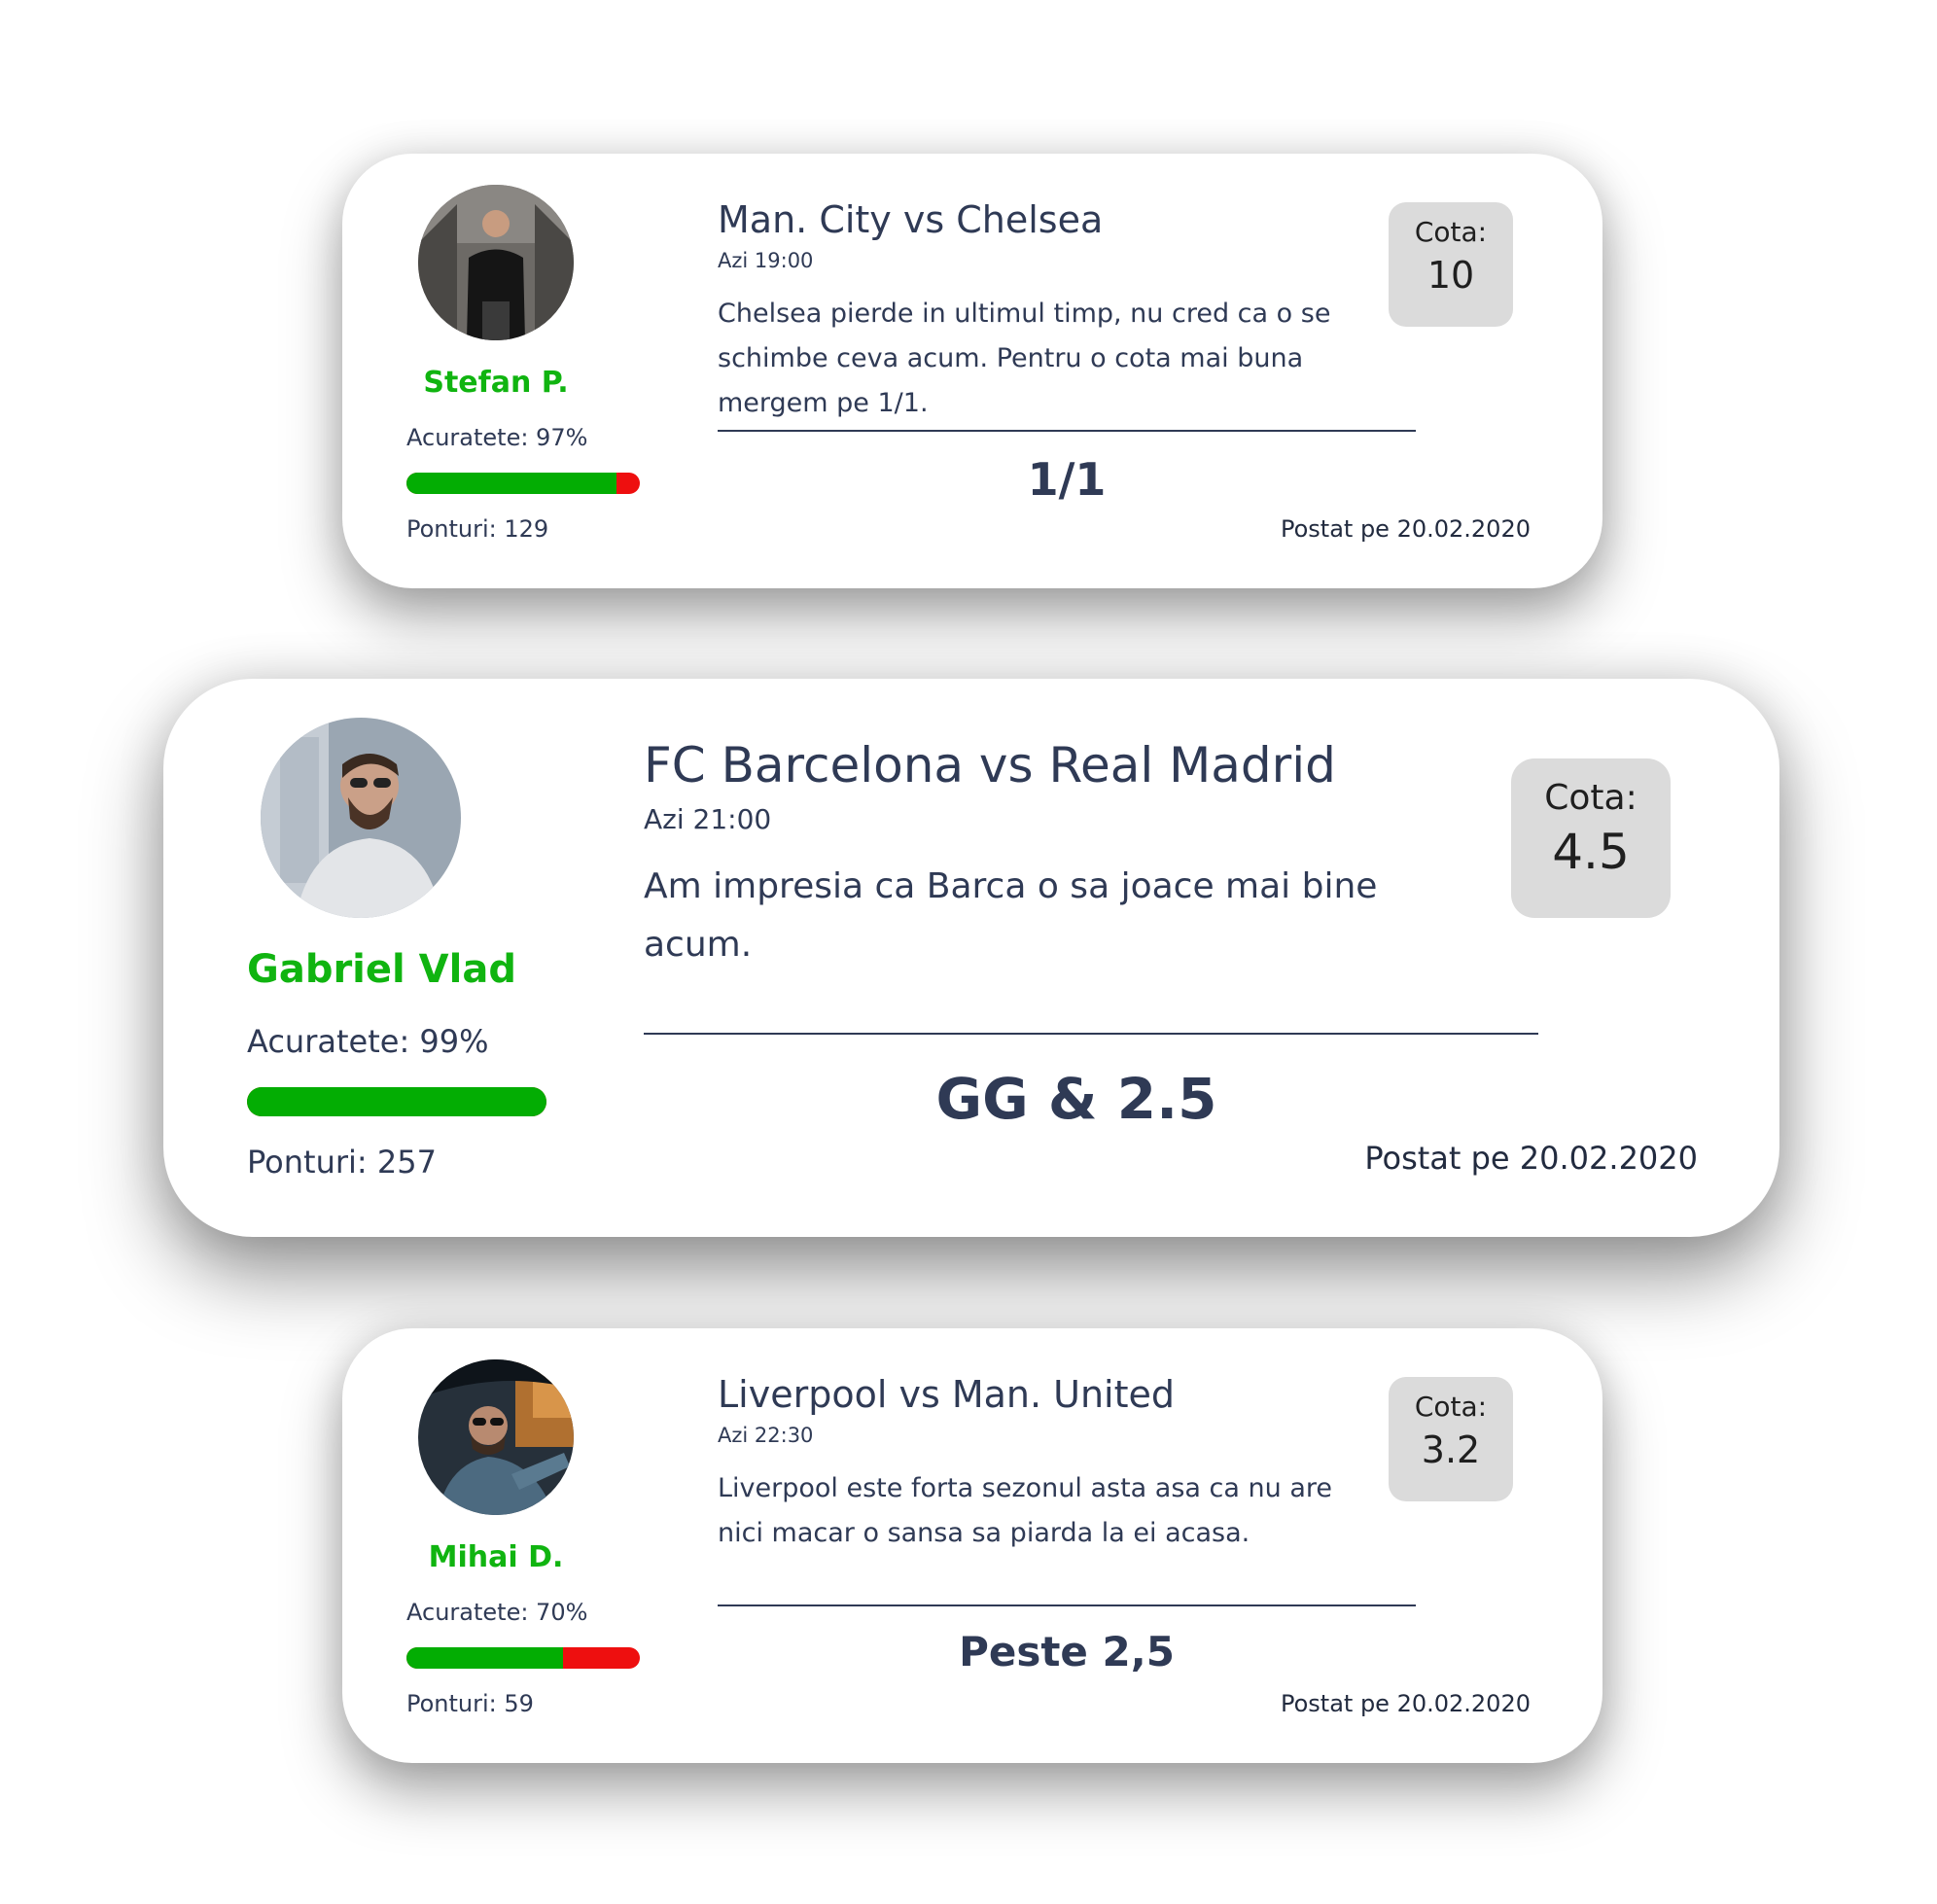 Image resolution: width=1937 pixels, height=1904 pixels. I want to click on odds-box: Cota: 4.5, so click(1591, 838).